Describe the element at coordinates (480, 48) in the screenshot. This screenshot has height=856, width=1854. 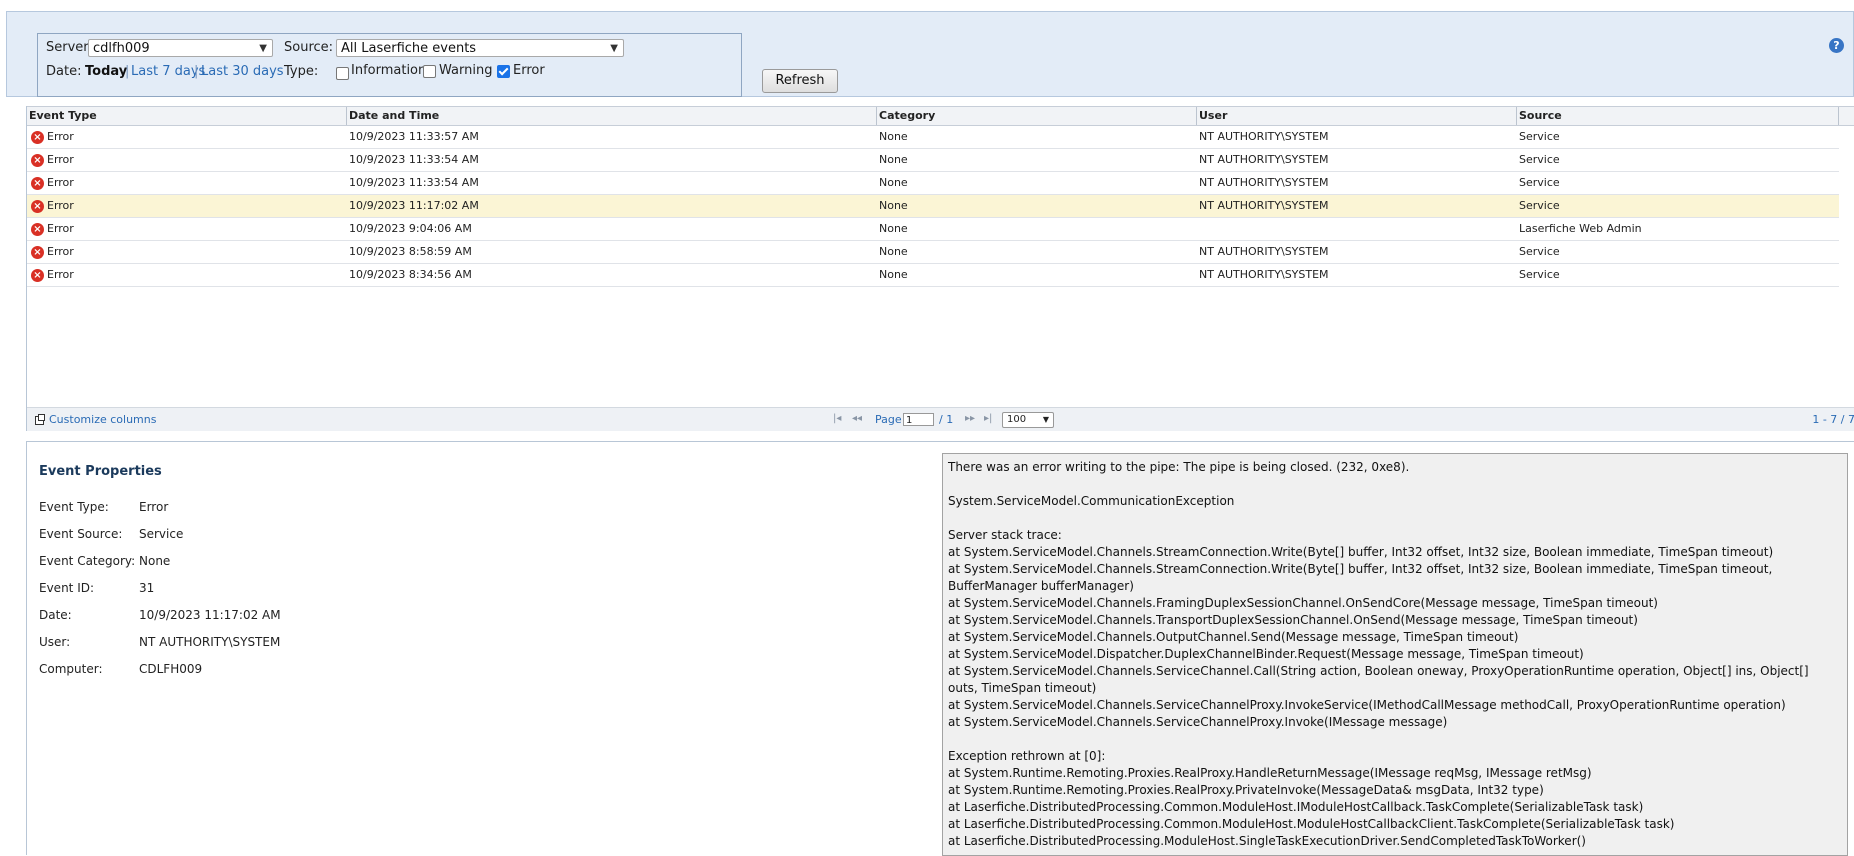
I see `source-select: All Laserfiche events ▼` at that location.